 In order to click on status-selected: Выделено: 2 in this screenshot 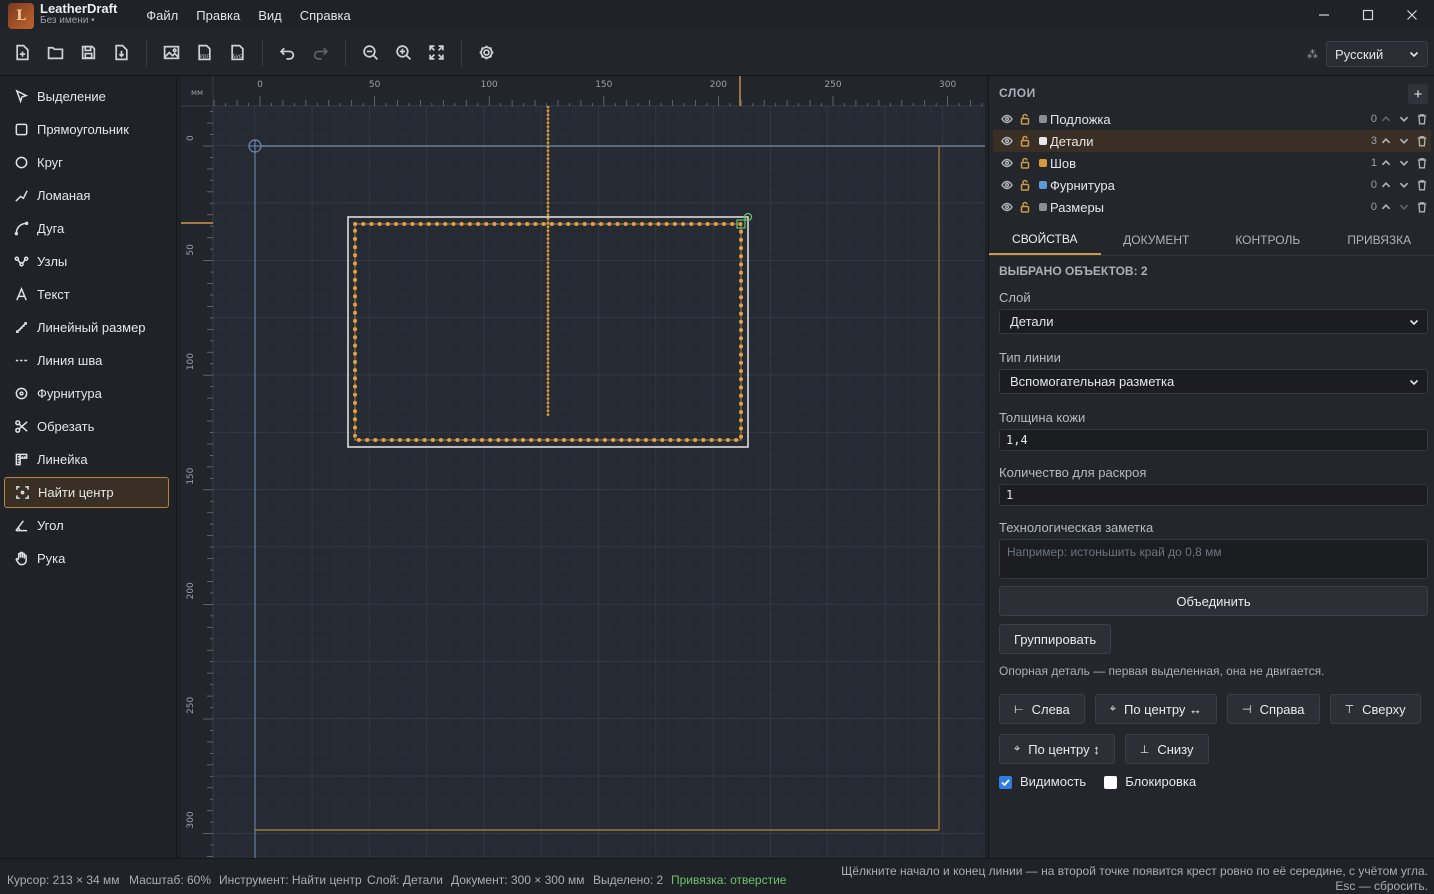, I will do `click(628, 880)`.